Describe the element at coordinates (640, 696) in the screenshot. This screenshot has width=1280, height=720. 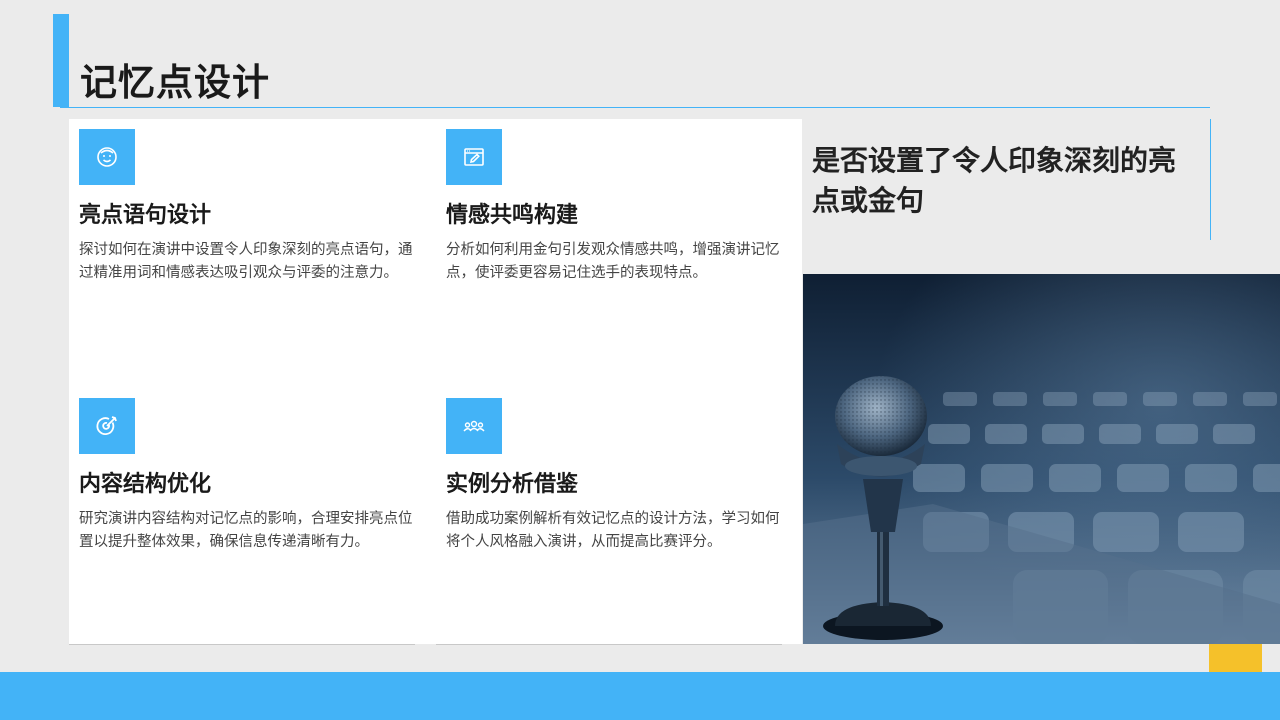
I see `footer-band` at that location.